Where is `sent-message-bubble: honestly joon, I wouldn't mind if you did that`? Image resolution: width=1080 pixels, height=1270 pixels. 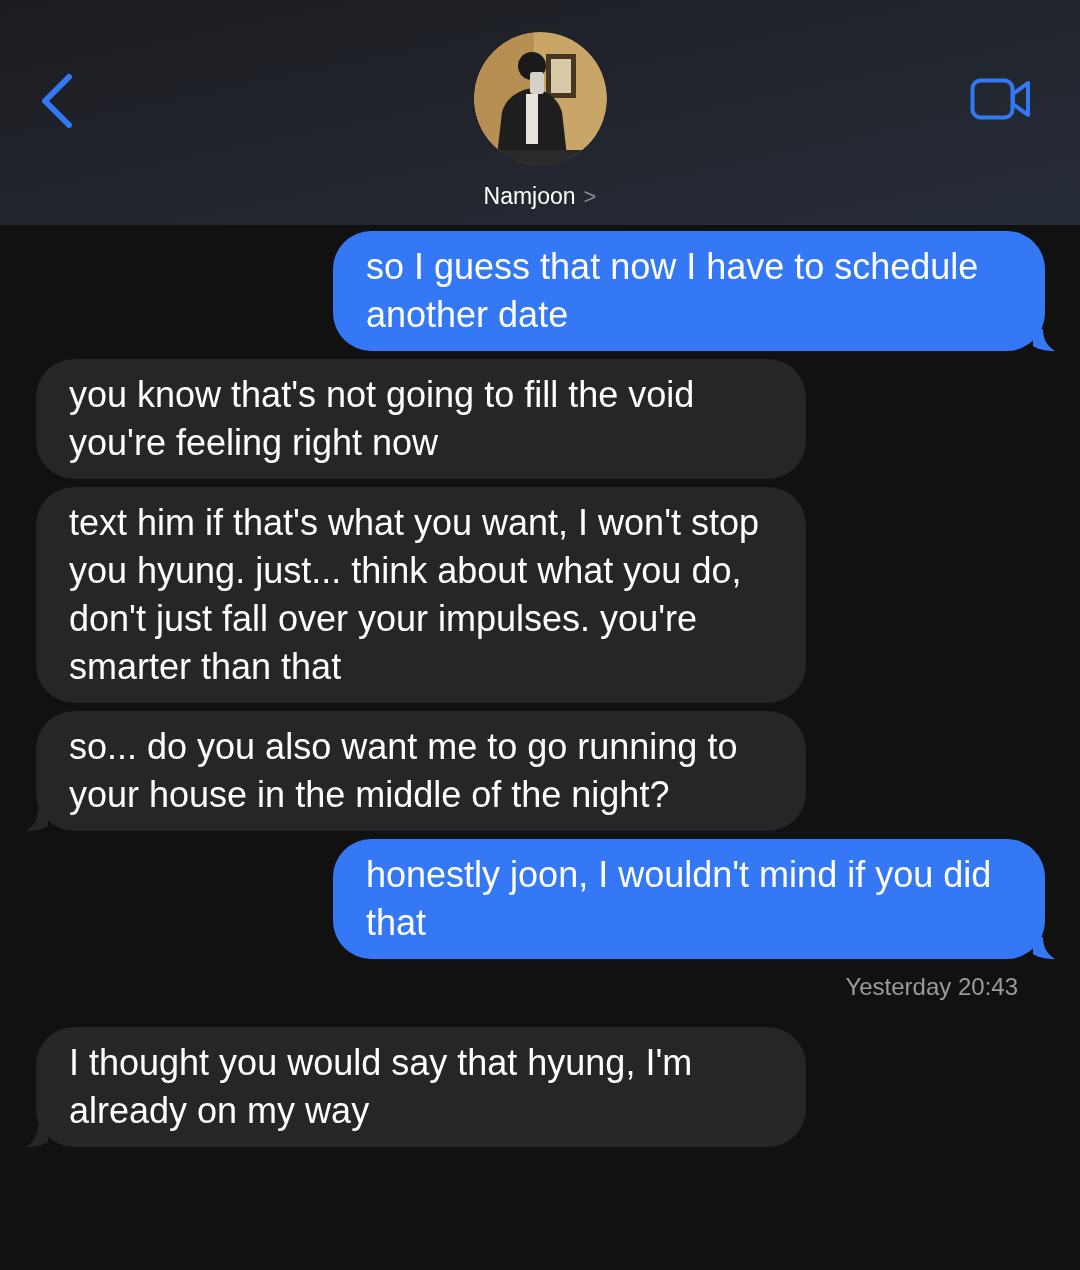 sent-message-bubble: honestly joon, I wouldn't mind if you did that is located at coordinates (689, 899).